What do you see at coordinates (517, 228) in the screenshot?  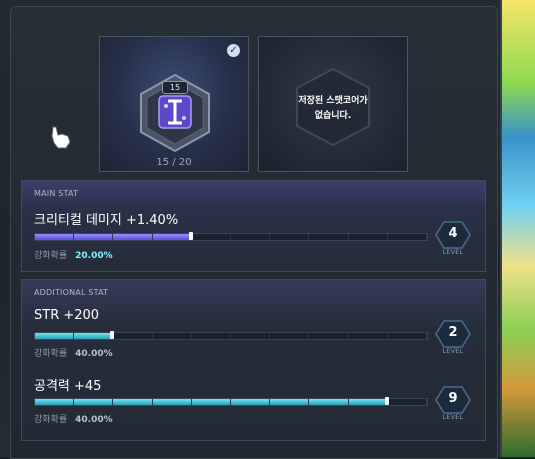 I see `game-world-background` at bounding box center [517, 228].